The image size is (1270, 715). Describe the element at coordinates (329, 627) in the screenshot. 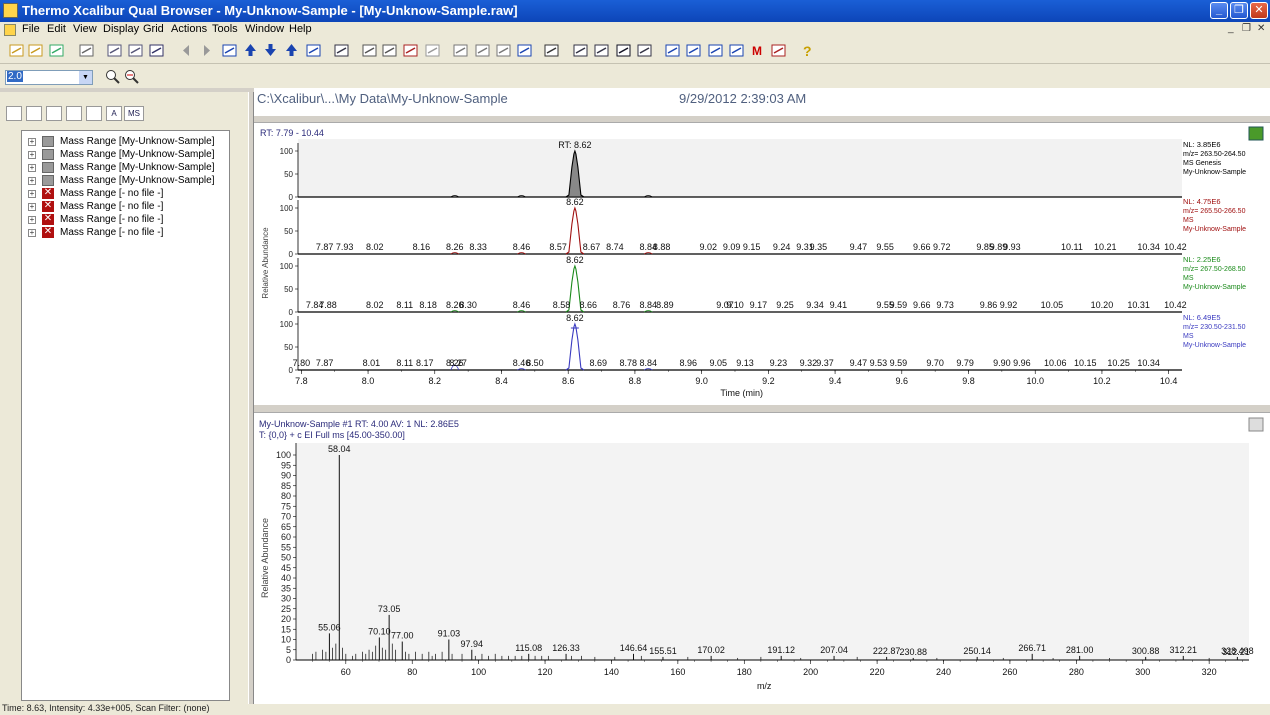

I see `peak-mass-label: 55.06` at that location.